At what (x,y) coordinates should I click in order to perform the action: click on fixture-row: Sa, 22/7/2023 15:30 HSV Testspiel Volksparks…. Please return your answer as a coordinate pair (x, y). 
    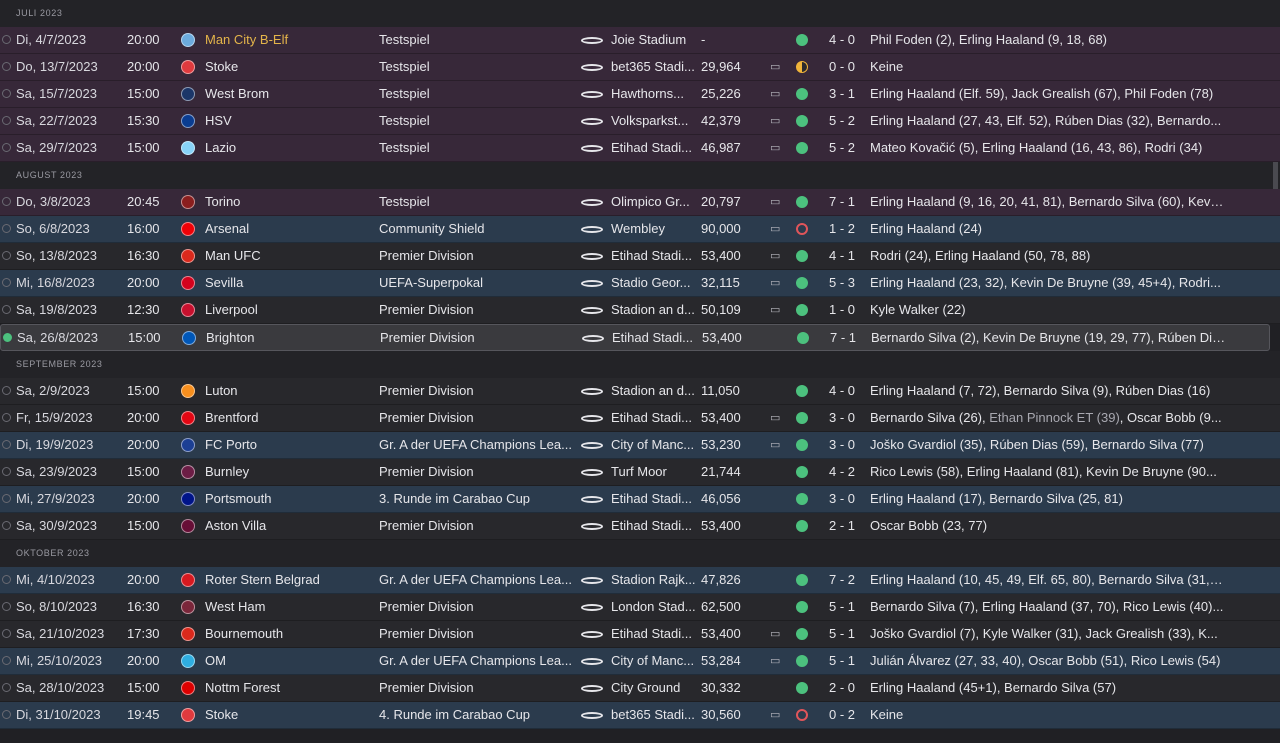
    Looking at the image, I should click on (640, 121).